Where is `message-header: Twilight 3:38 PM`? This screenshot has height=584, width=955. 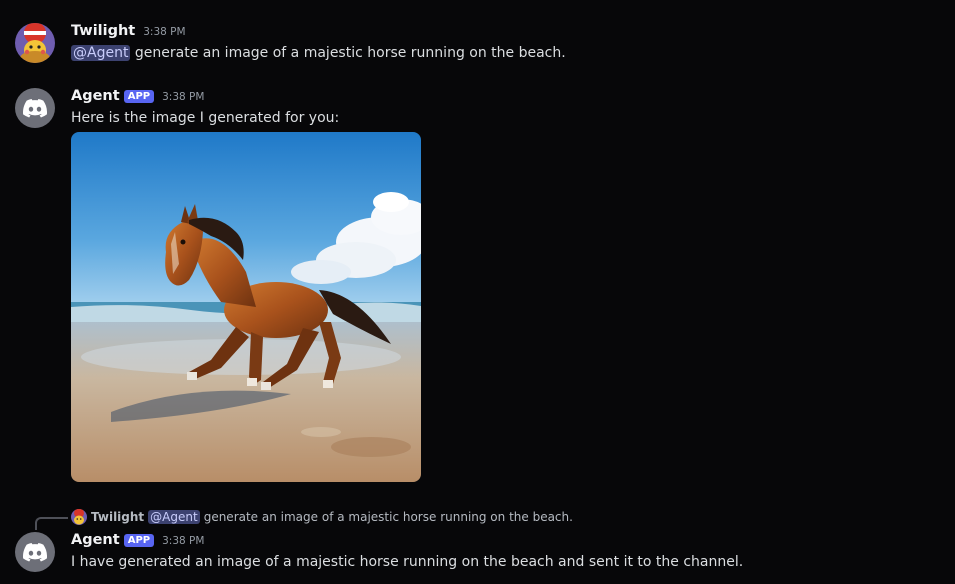
message-header: Twilight 3:38 PM is located at coordinates (128, 31).